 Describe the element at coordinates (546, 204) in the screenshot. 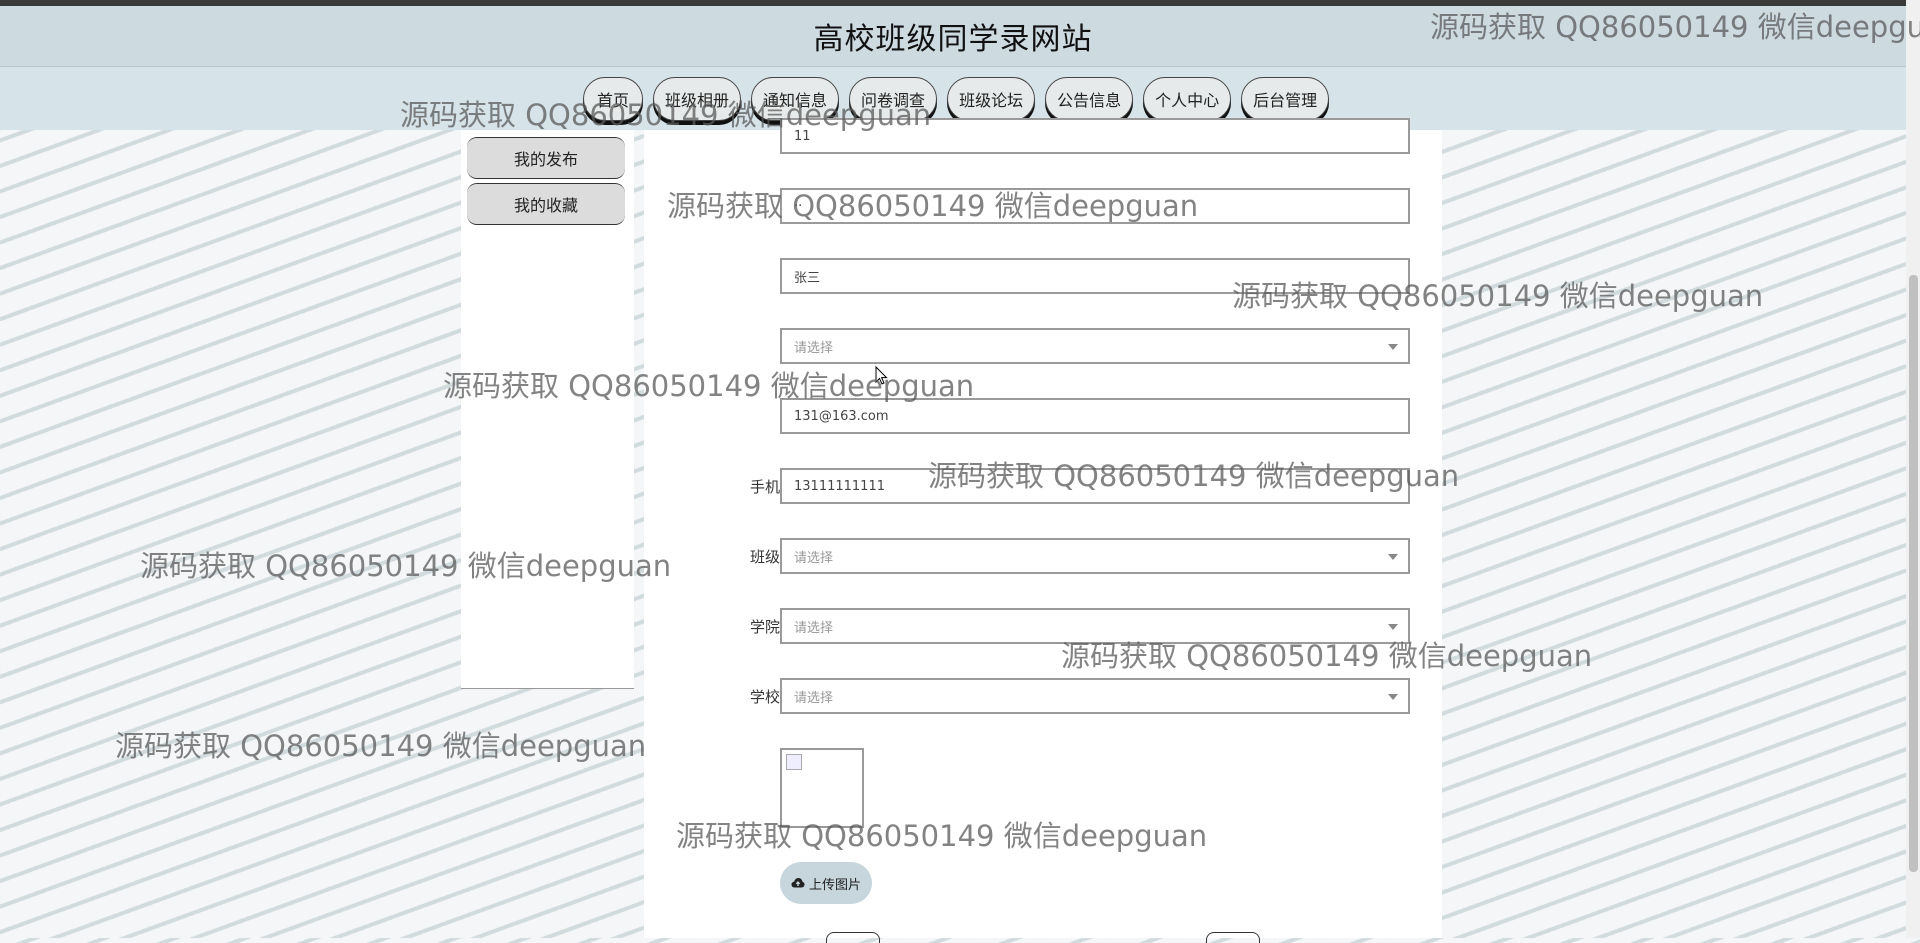

I see `sidebar-item-my-favorites: 我的收藏` at that location.